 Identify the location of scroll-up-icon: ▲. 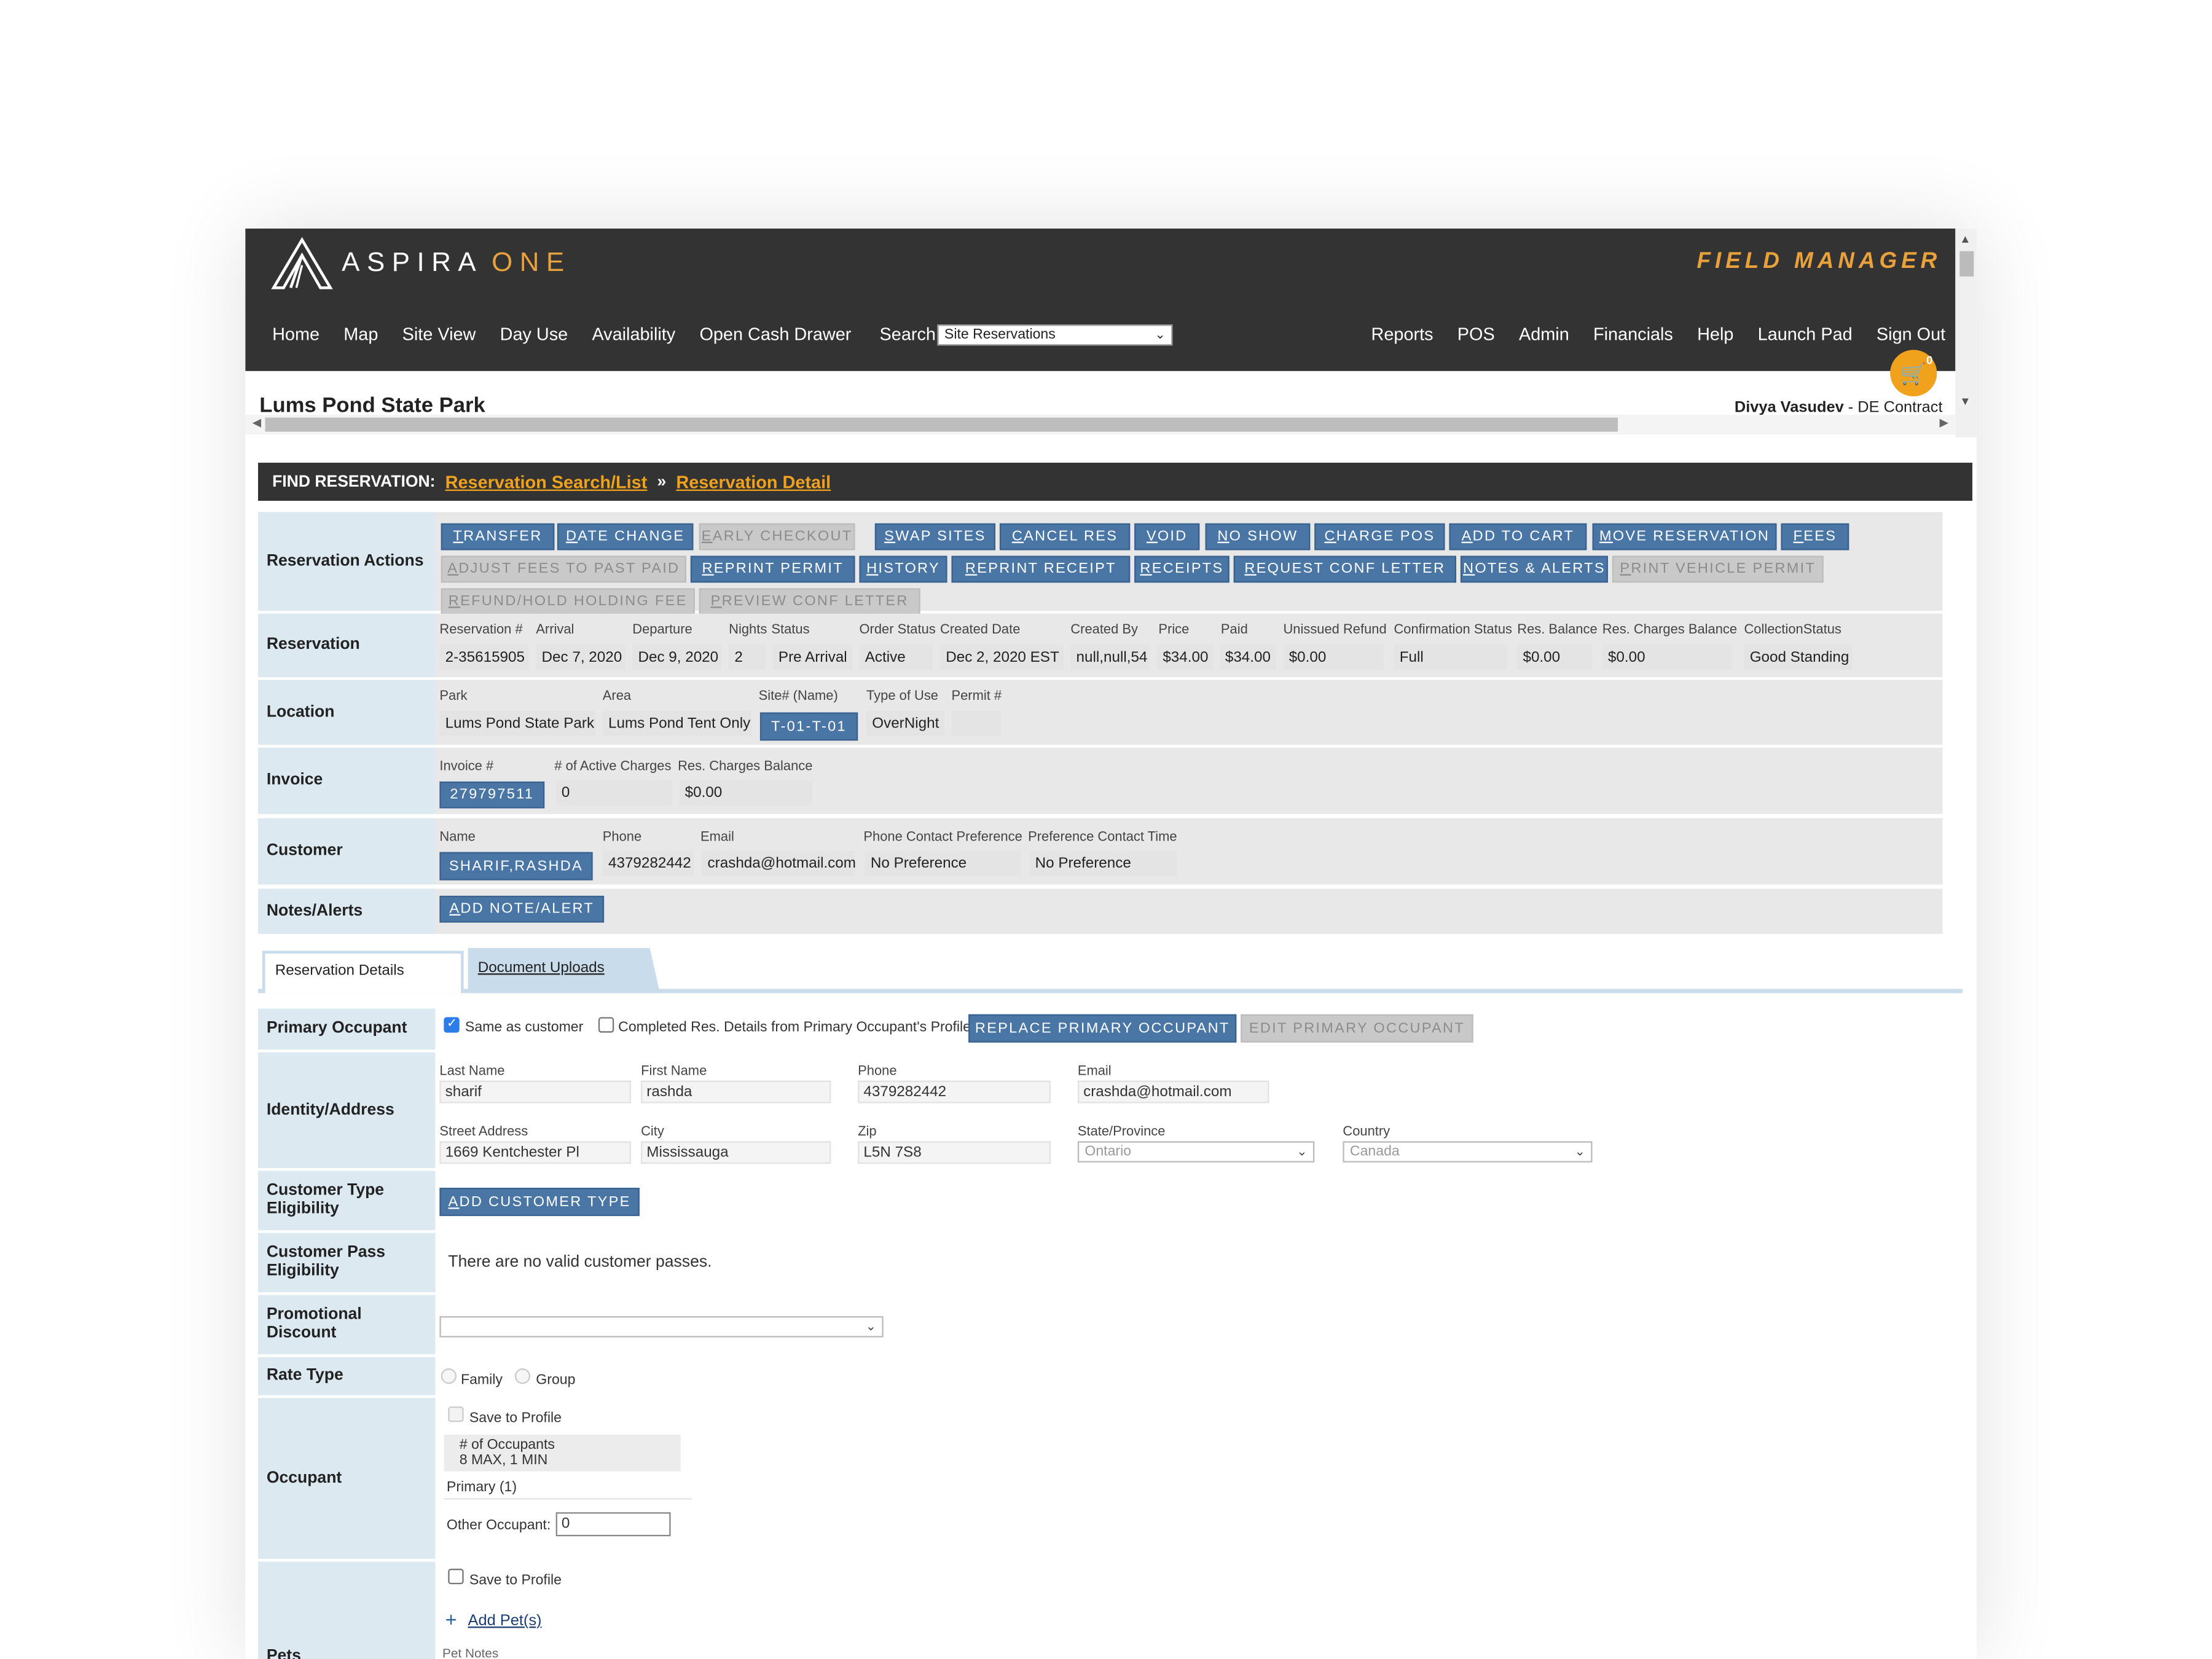
(1965, 239).